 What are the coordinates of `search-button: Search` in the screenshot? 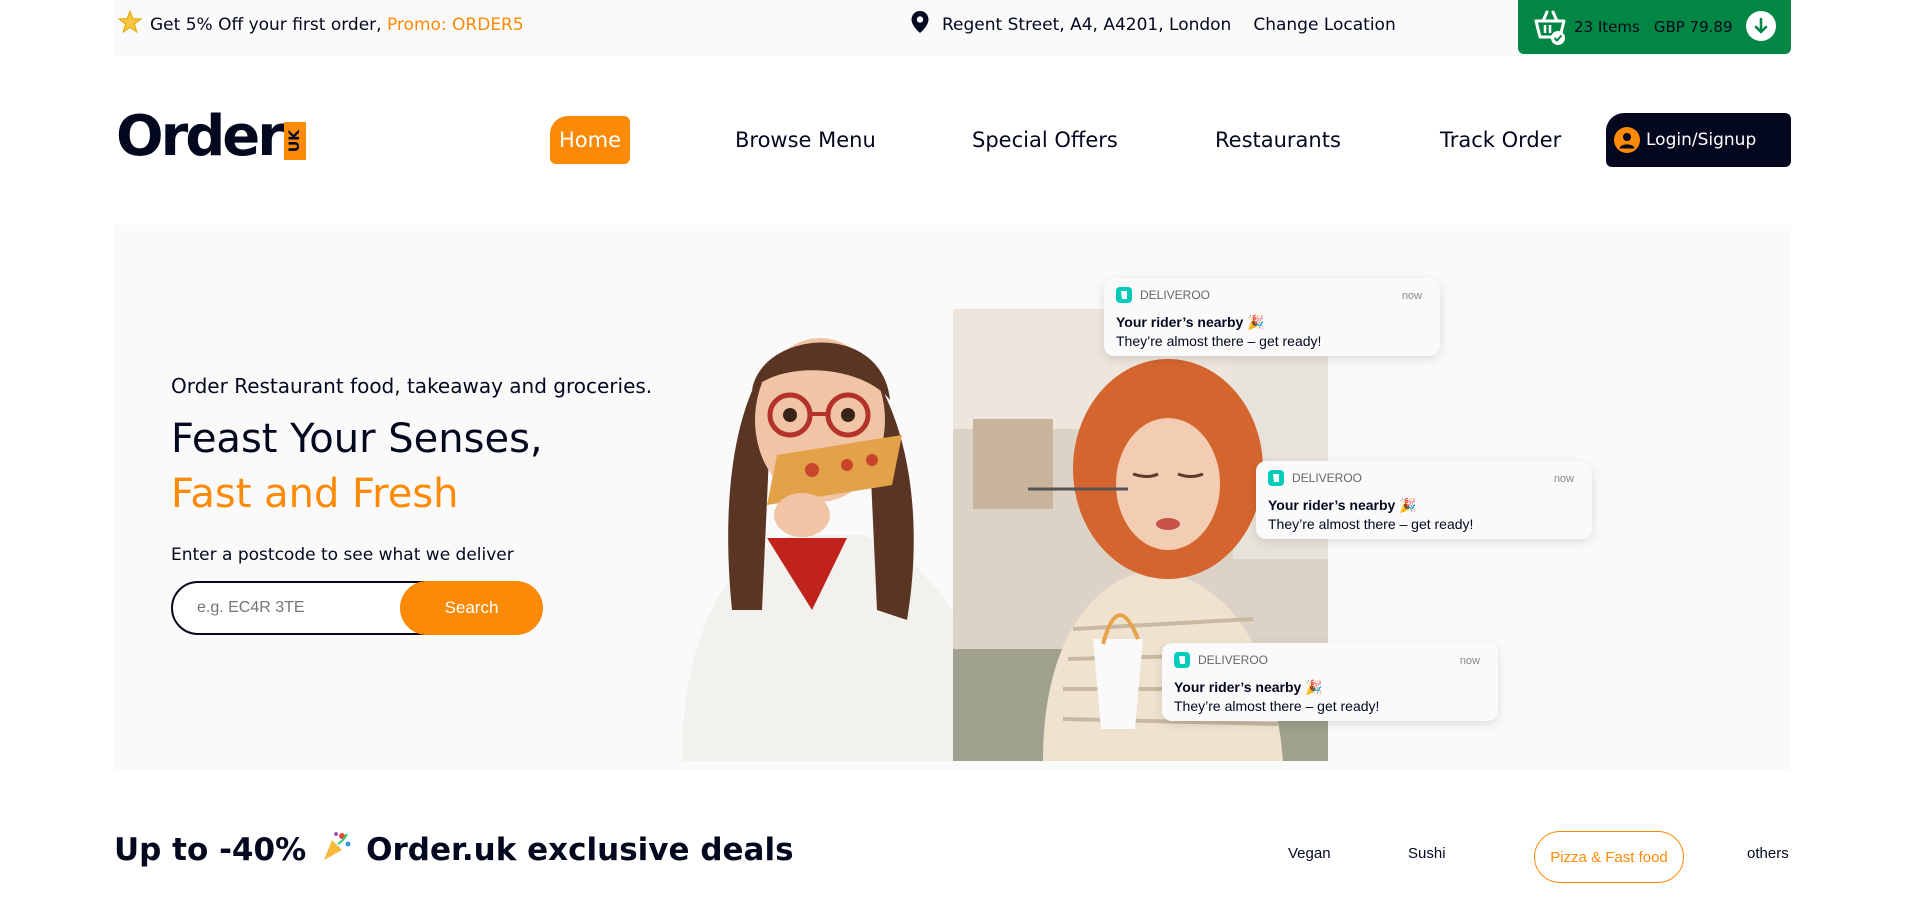 It's located at (471, 608).